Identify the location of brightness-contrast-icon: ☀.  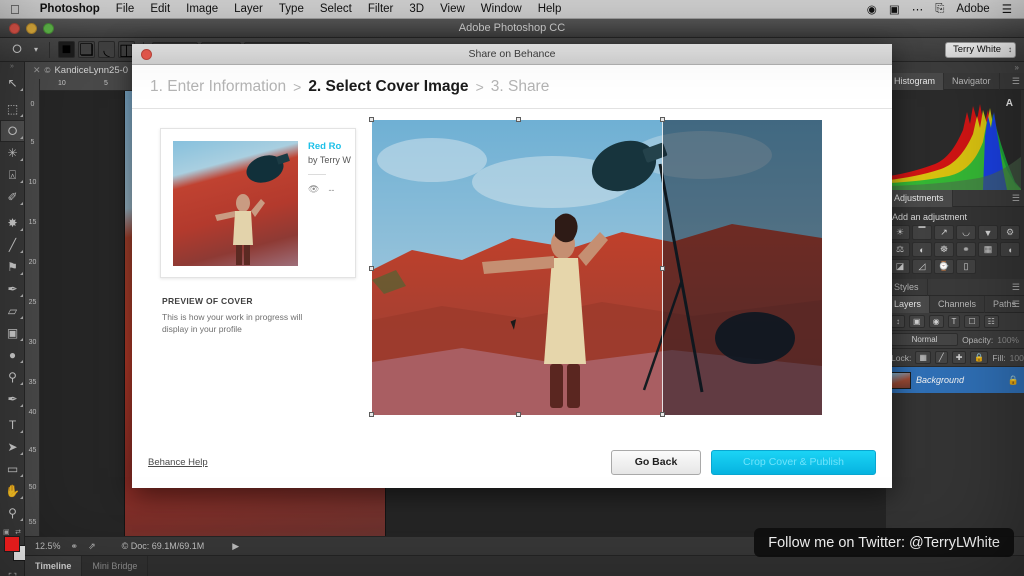
(900, 232).